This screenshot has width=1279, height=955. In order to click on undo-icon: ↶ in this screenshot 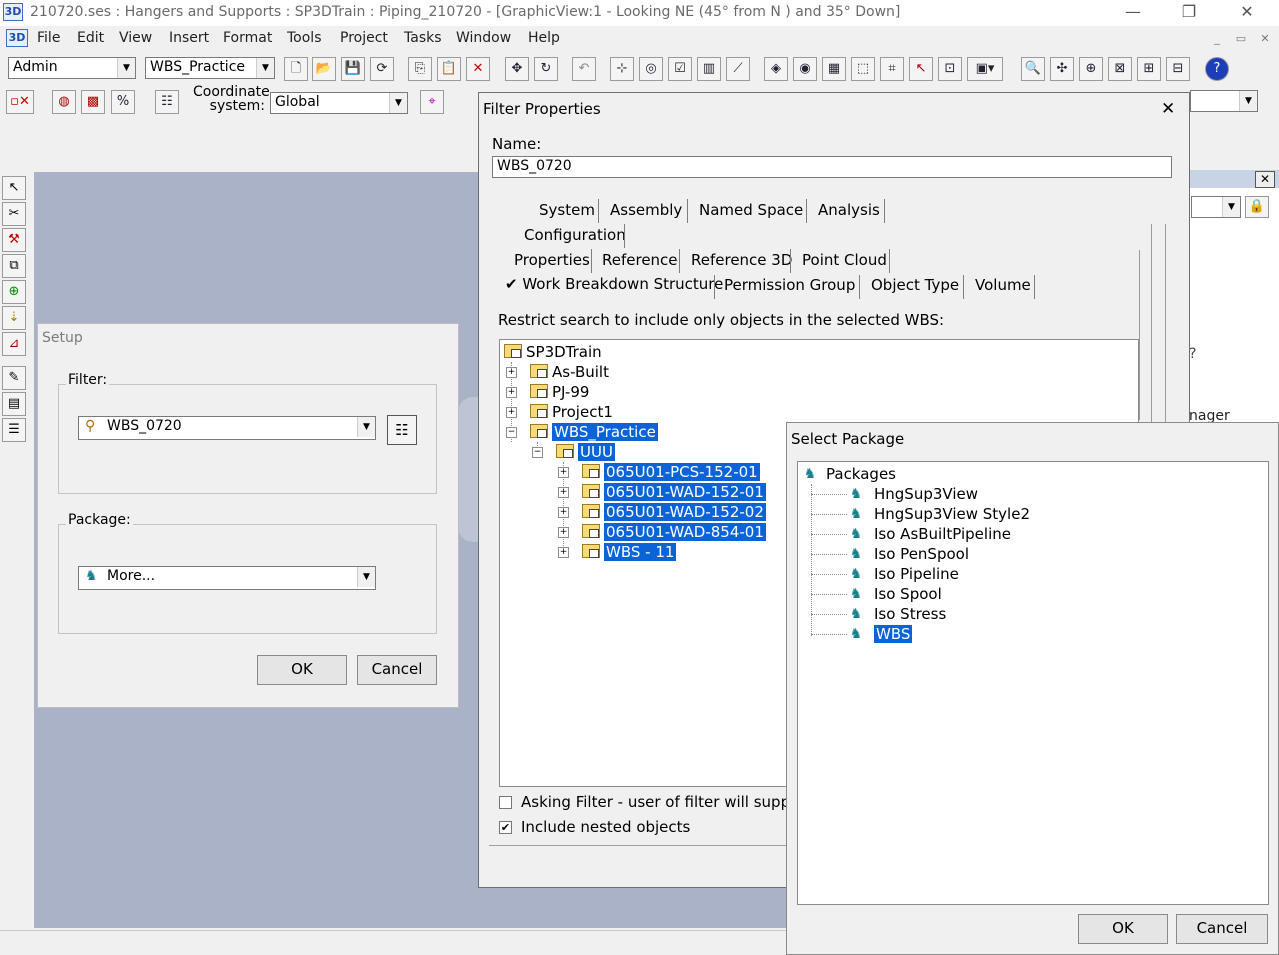, I will do `click(584, 69)`.